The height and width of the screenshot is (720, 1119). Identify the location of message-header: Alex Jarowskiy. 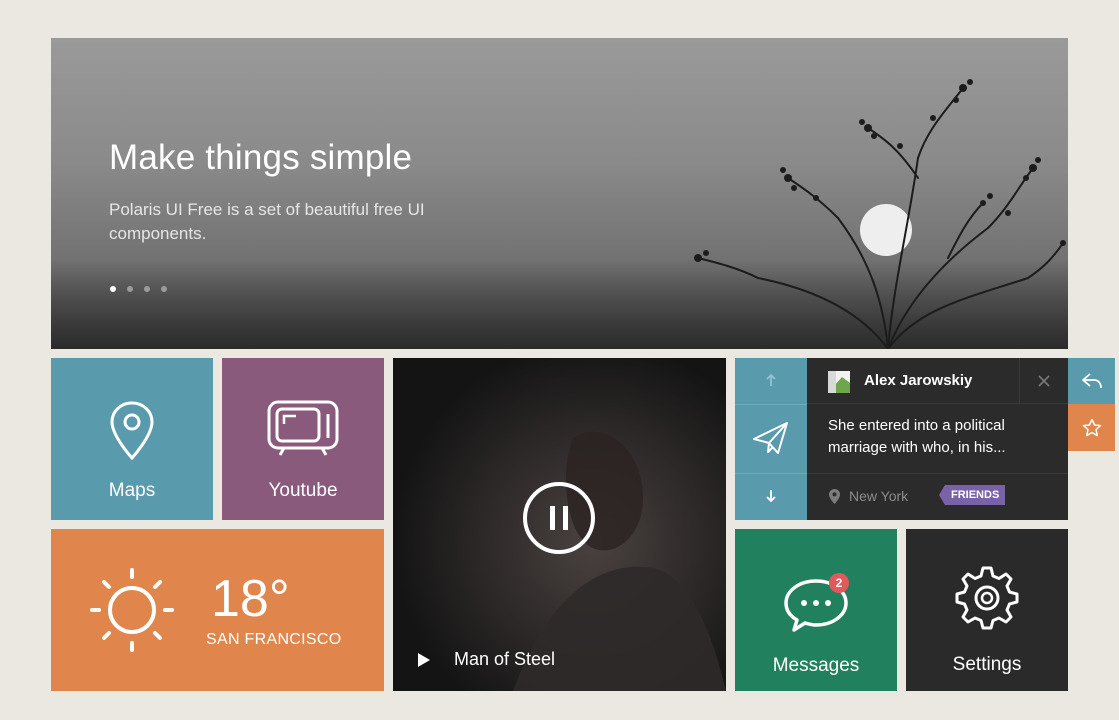
(937, 381).